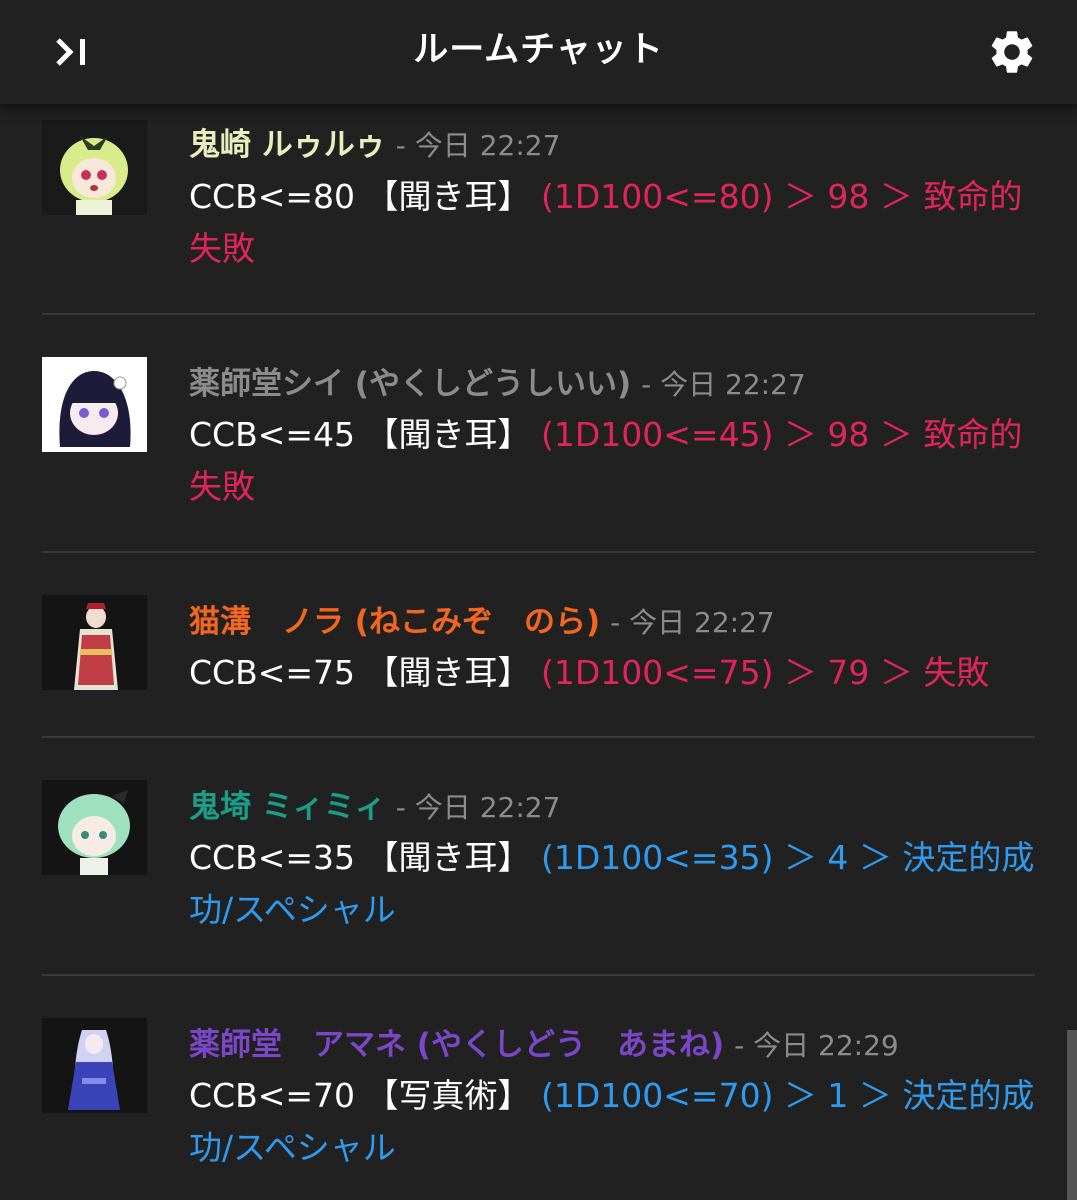 The image size is (1077, 1200). What do you see at coordinates (410, 384) in the screenshot?
I see `sender-name: 薬師堂シイ (やくしどうしいい)` at bounding box center [410, 384].